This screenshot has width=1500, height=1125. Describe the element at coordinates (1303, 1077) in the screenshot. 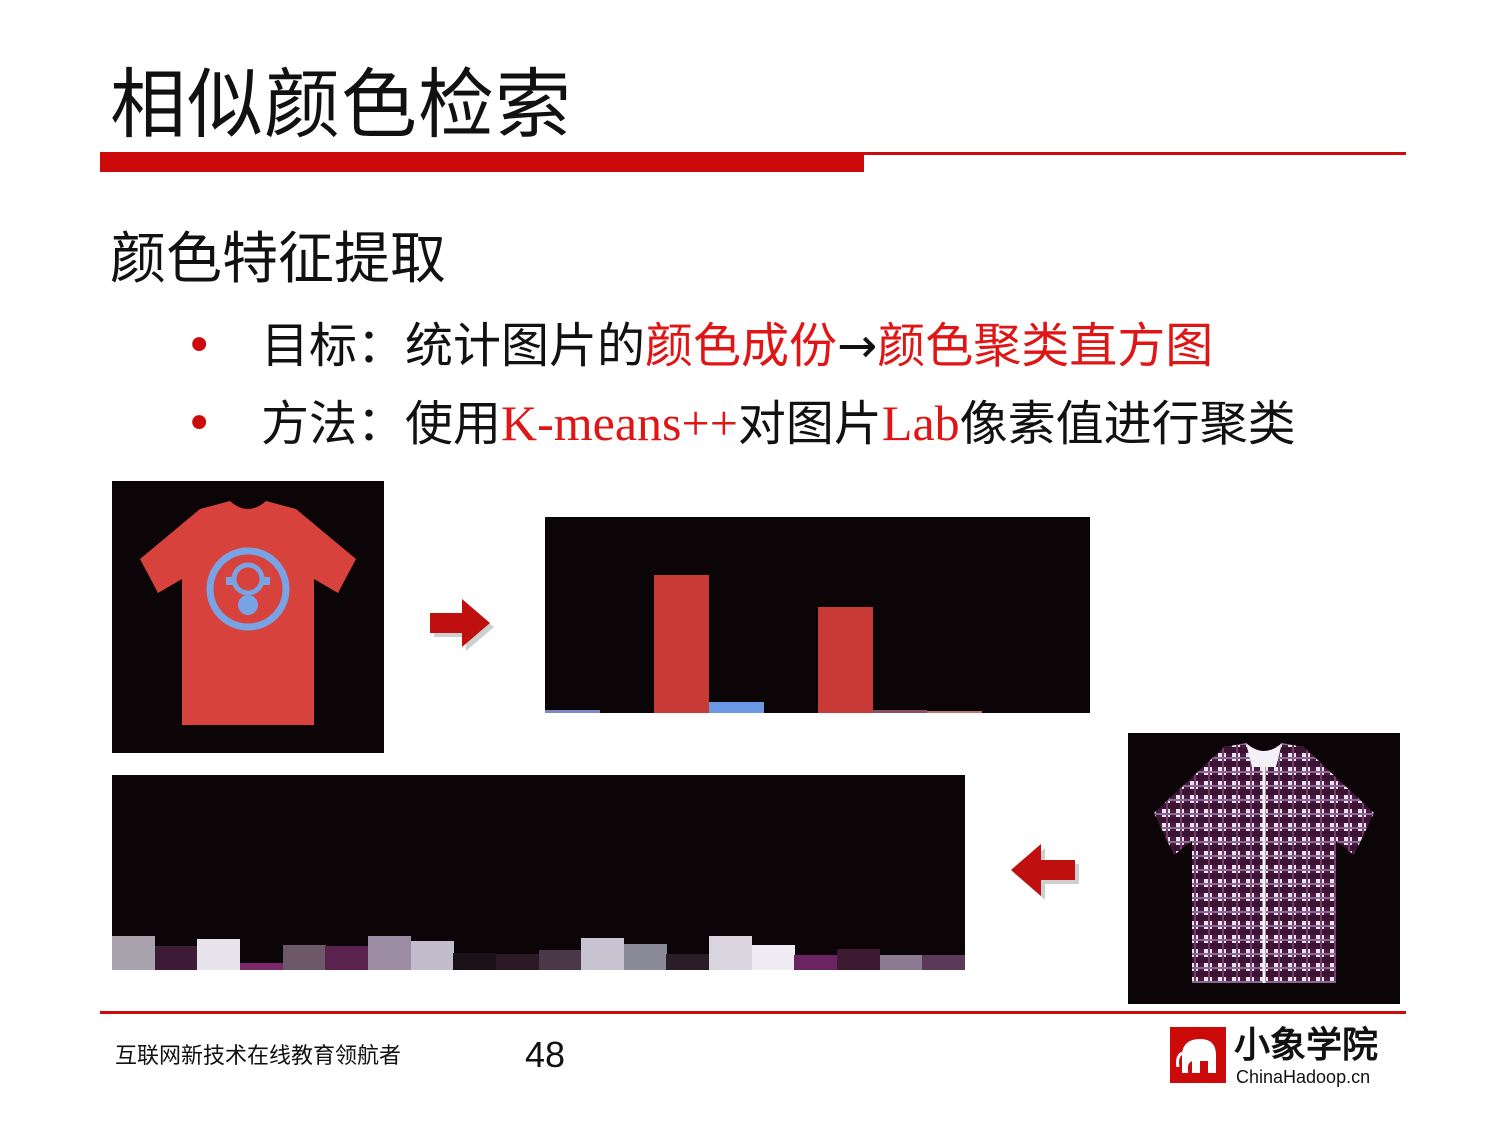

I see `brand-name-en: ChinaHadoop.cn` at that location.